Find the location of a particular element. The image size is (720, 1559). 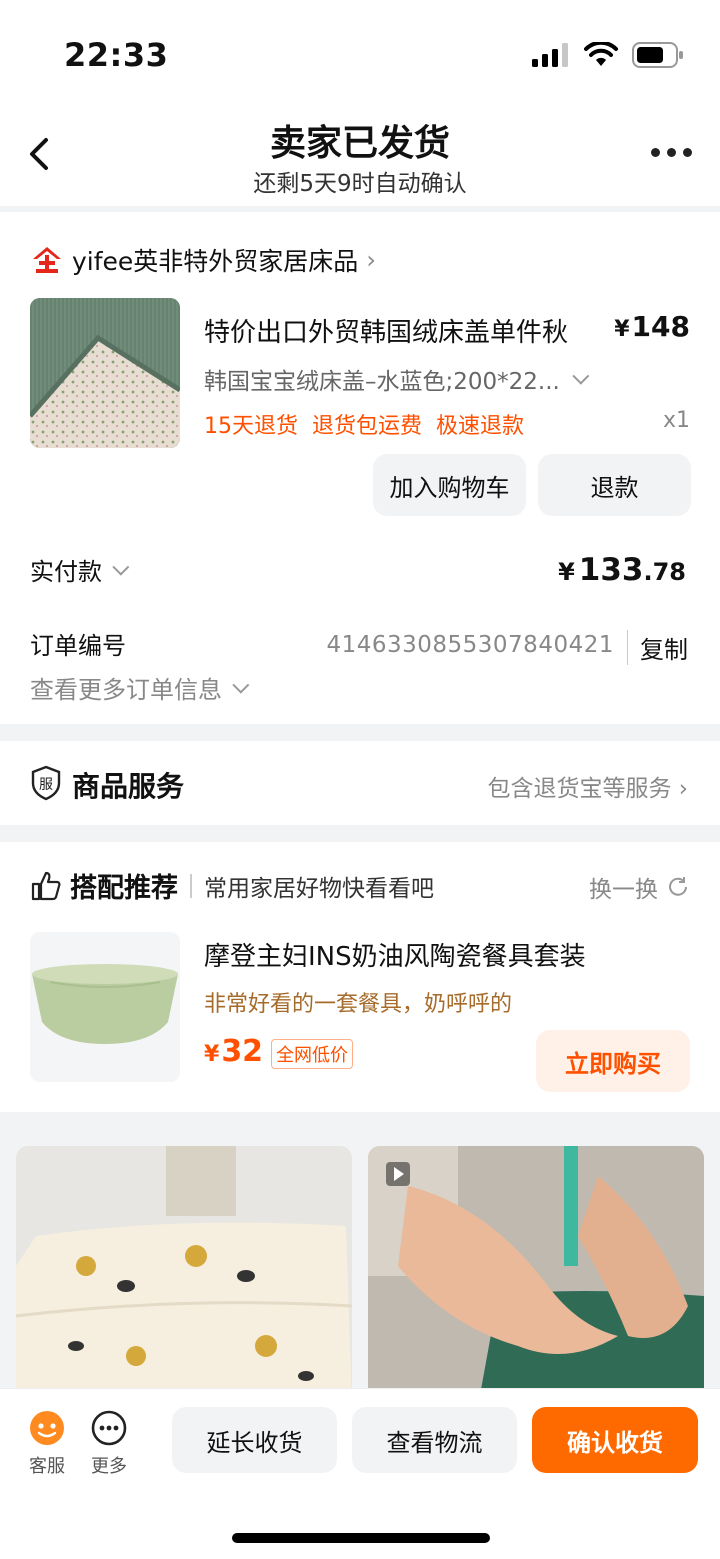

more-circle-icon is located at coordinates (109, 1428).